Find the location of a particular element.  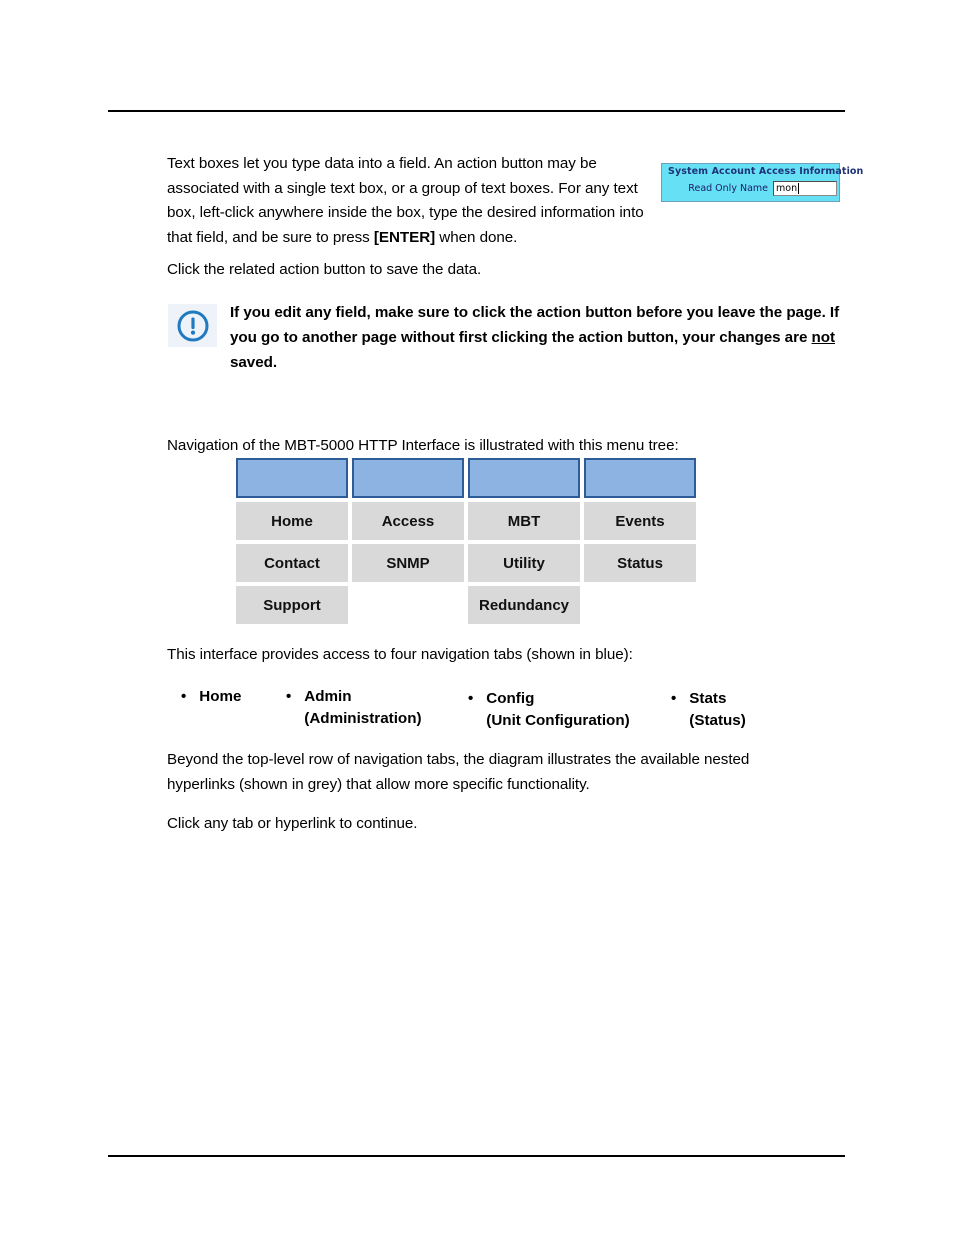

list-item: • Admin (Administration) is located at coordinates (354, 708).